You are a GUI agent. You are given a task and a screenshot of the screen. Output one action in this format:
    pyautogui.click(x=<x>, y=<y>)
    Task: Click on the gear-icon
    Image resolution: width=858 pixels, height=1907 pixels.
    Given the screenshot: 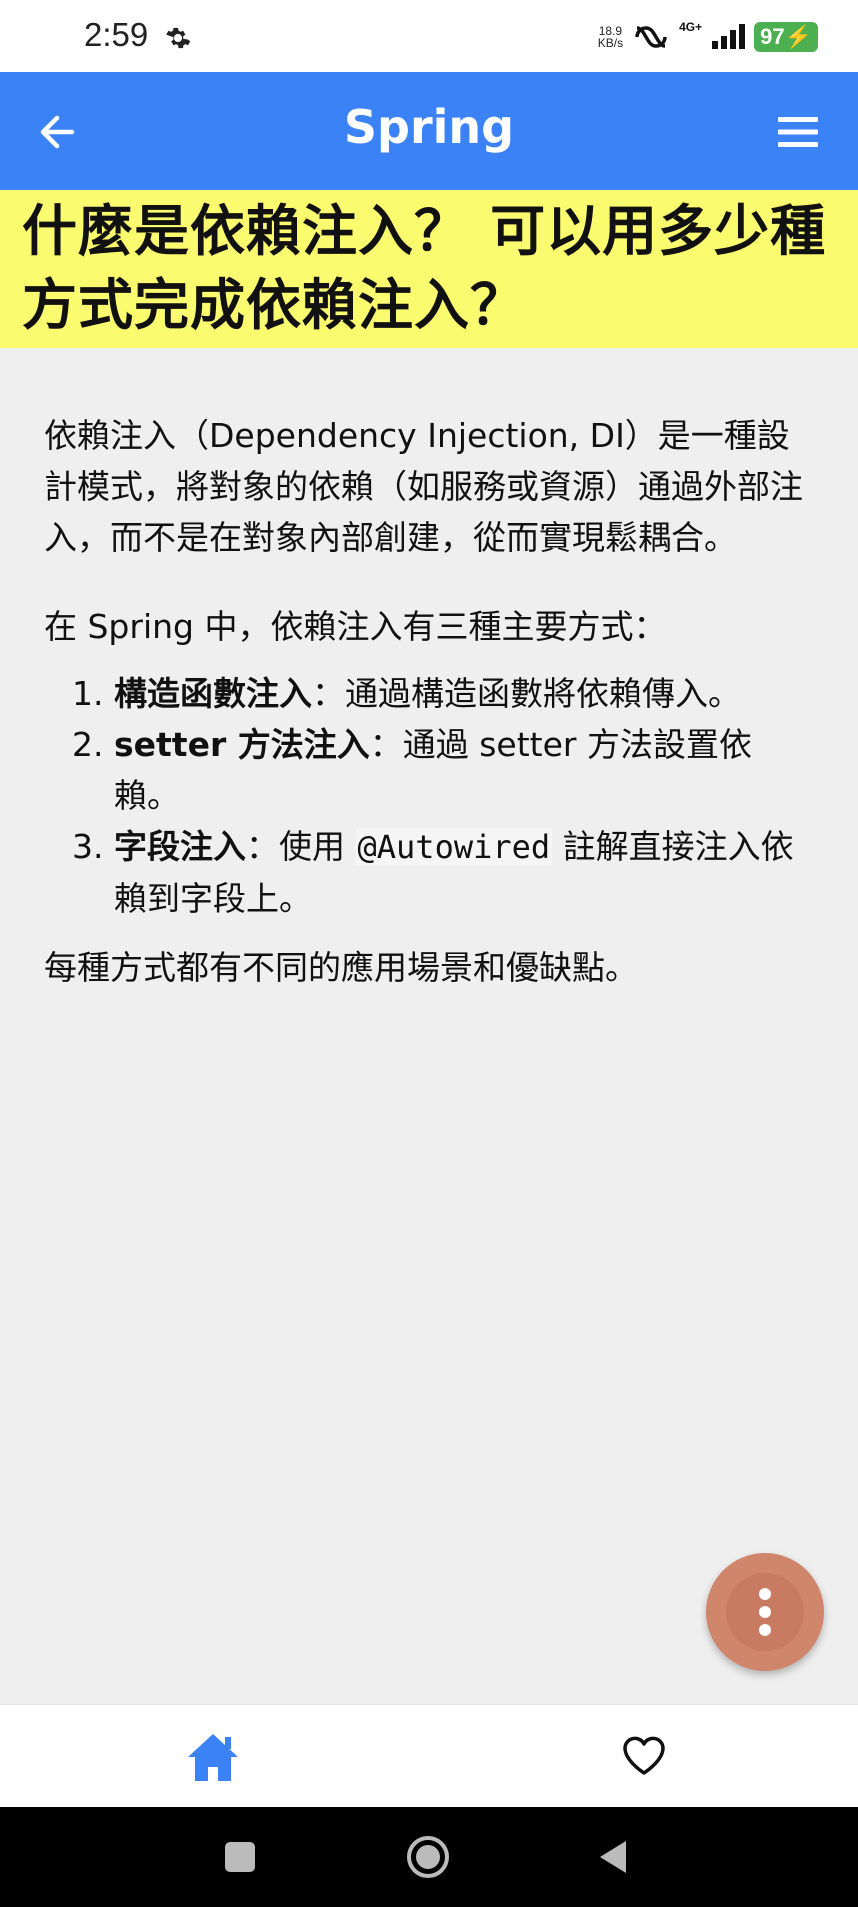 What is the action you would take?
    pyautogui.click(x=178, y=38)
    